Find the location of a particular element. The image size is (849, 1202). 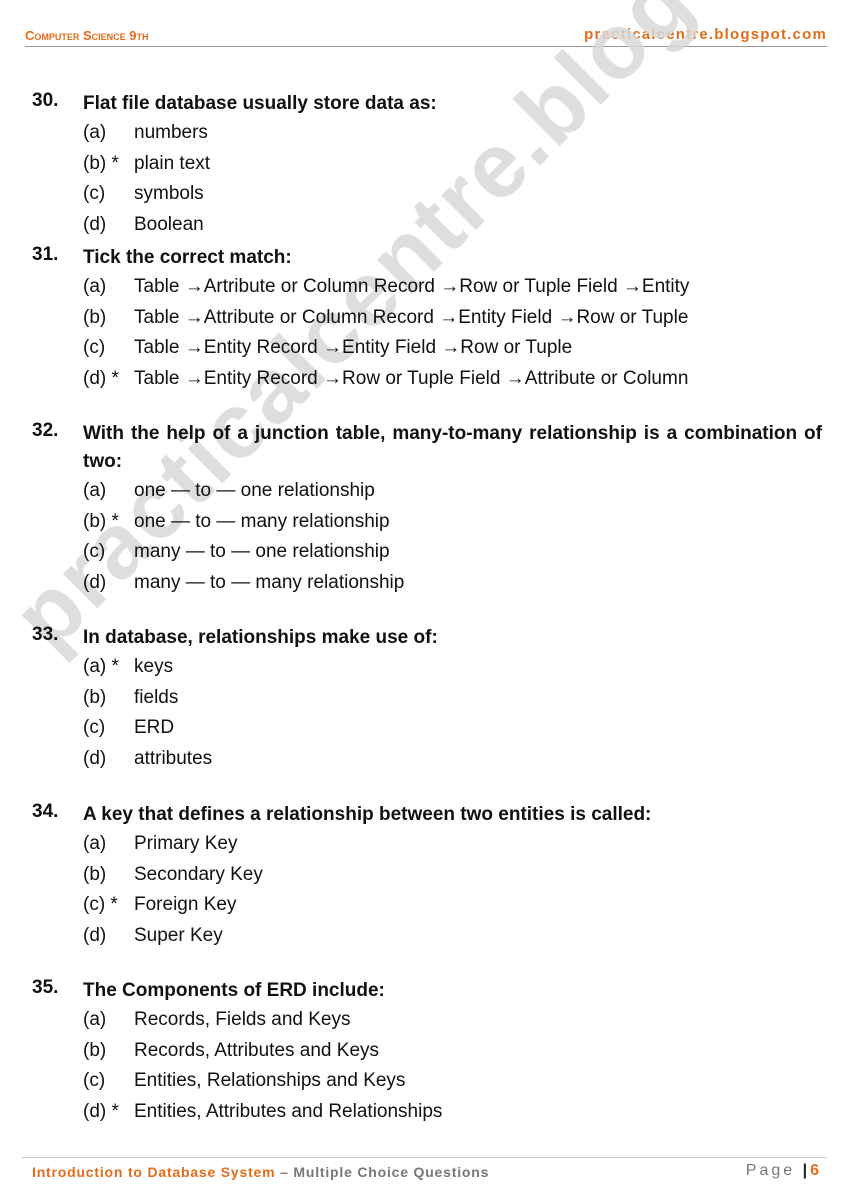

question-text: In database, relationships make use of: is located at coordinates (260, 637).